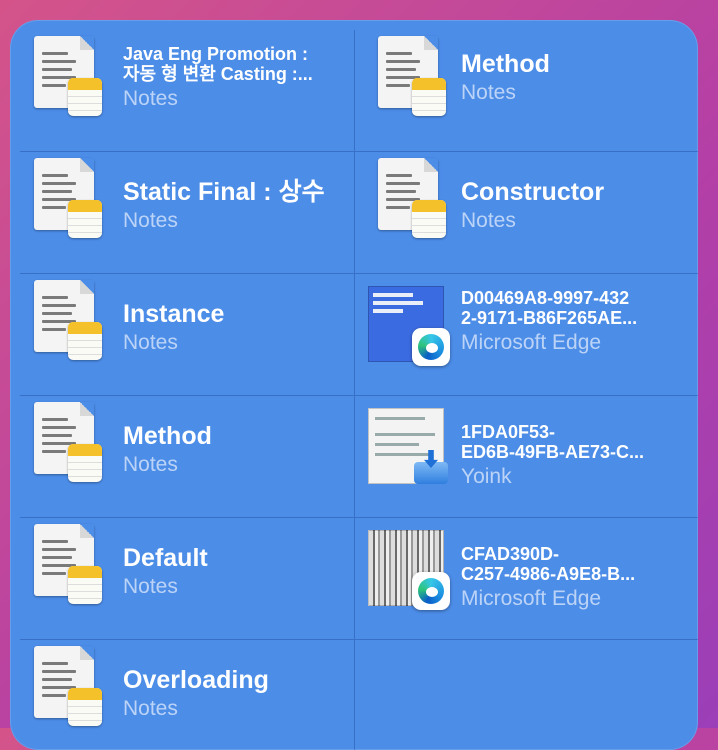  Describe the element at coordinates (165, 558) in the screenshot. I see `item-title: Default` at that location.